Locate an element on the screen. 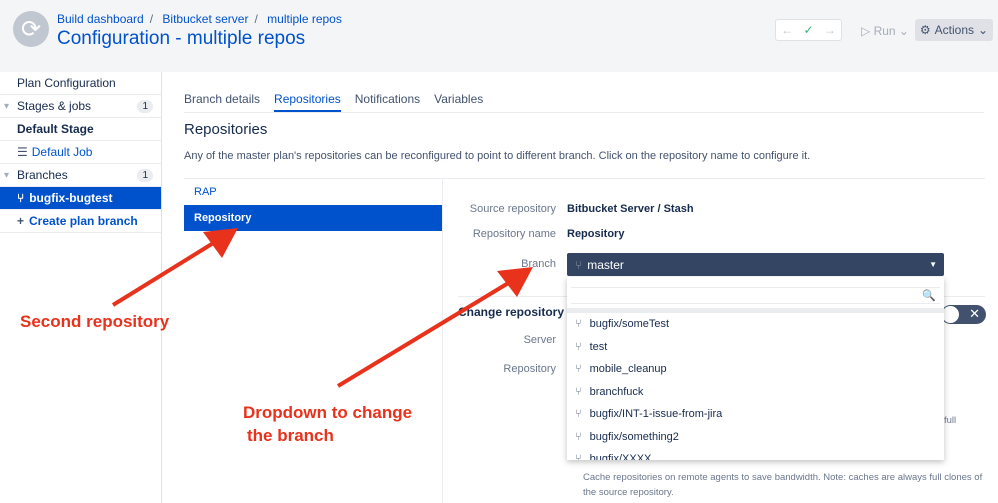 The height and width of the screenshot is (503, 998). repo-name-label: Repository name is located at coordinates (514, 234).